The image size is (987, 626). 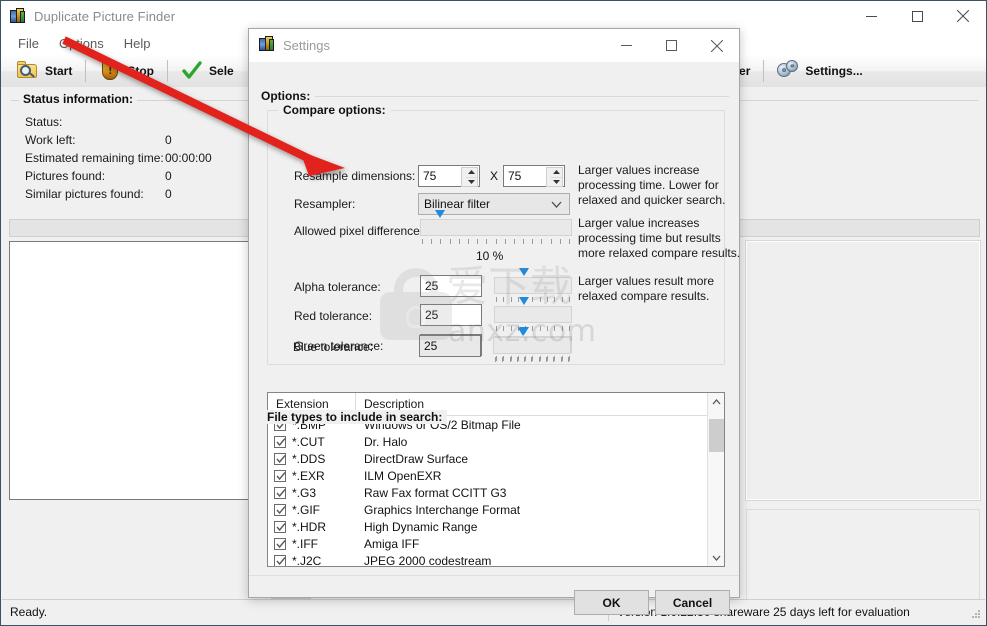 I want to click on resize-grip-icon, so click(x=974, y=612).